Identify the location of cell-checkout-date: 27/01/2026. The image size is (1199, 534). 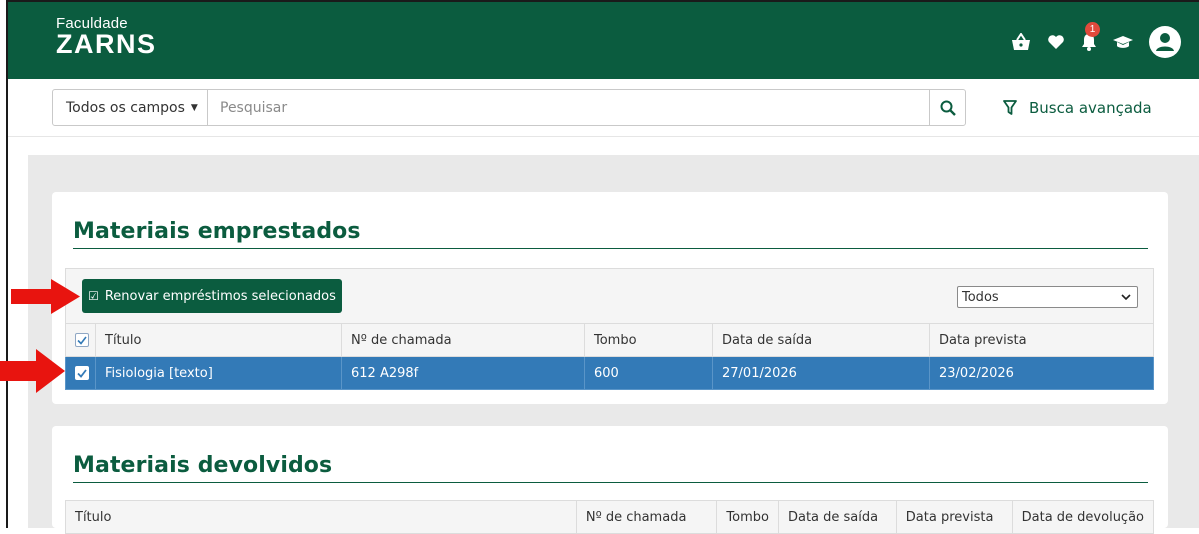
(821, 373).